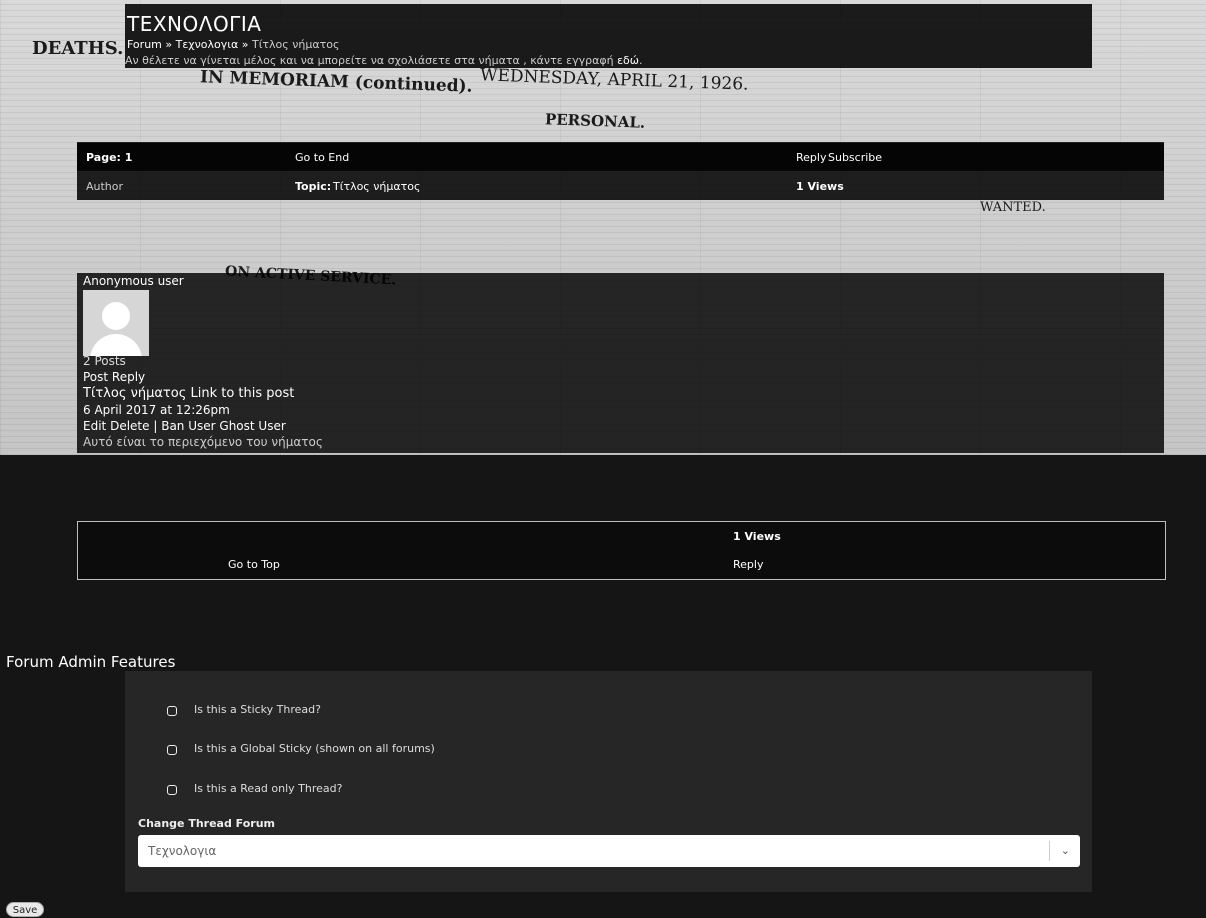  I want to click on save-button: Save, so click(25, 909).